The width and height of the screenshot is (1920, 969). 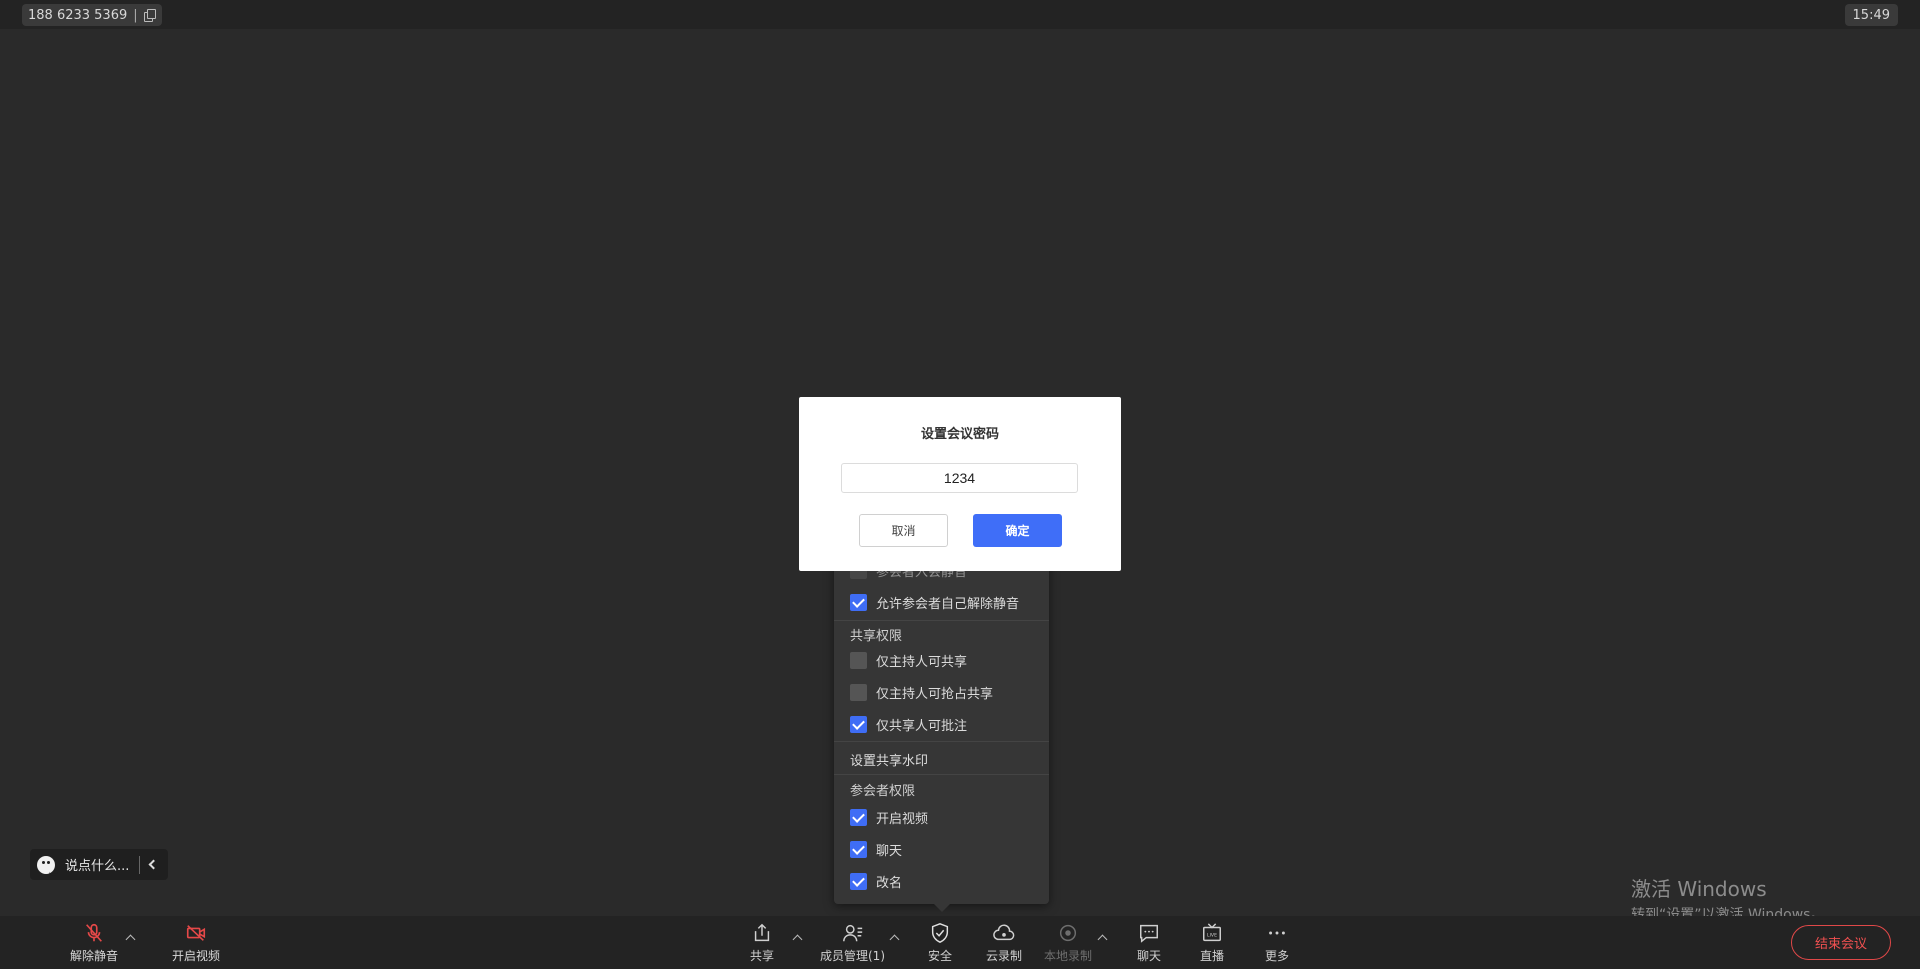 I want to click on chevron-left-icon, so click(x=153, y=864).